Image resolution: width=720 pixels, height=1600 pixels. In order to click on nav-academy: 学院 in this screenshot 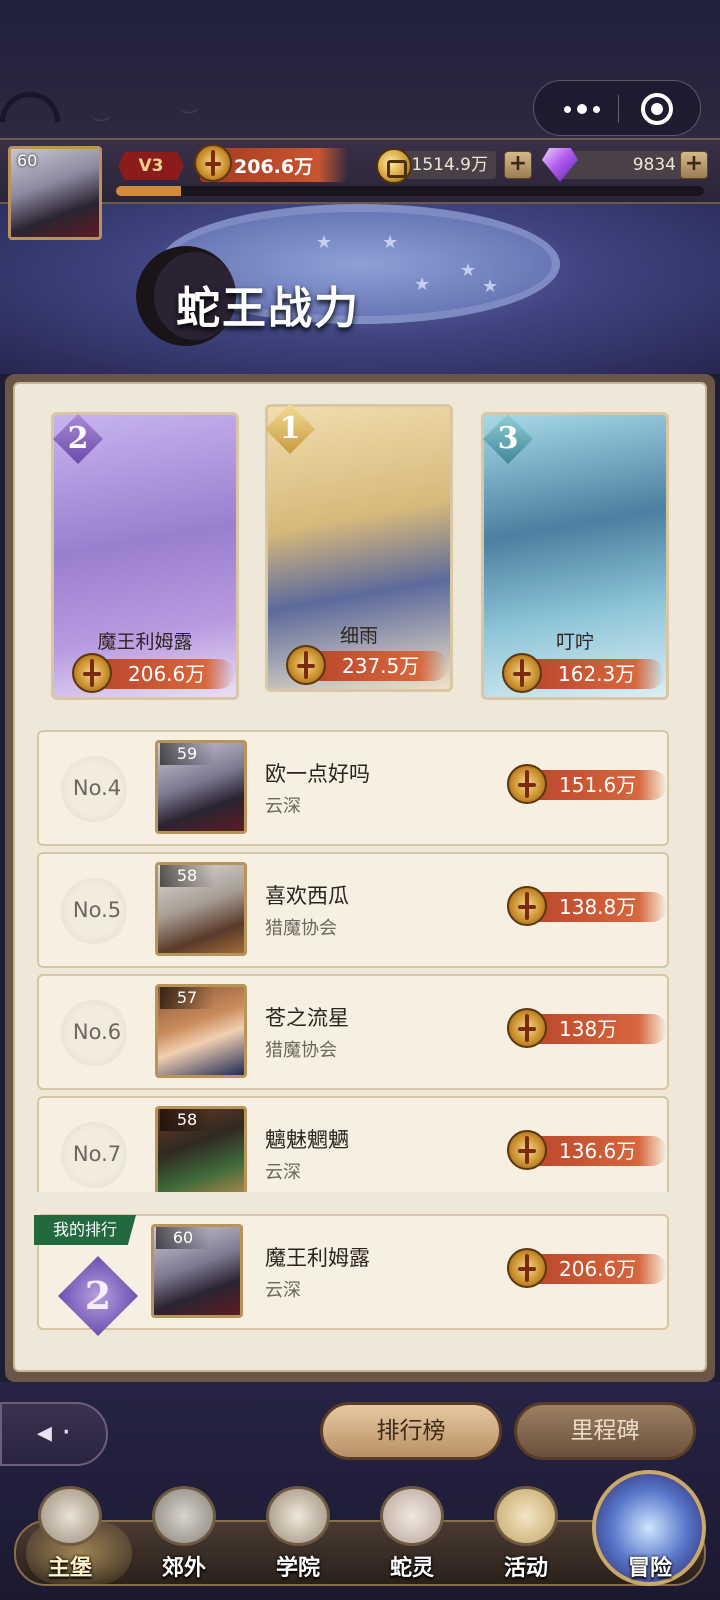, I will do `click(298, 1536)`.